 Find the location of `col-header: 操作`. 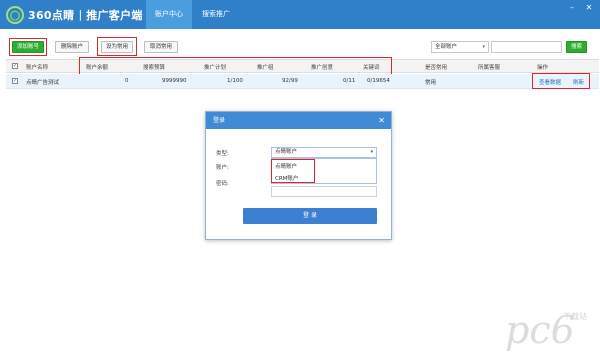

col-header: 操作 is located at coordinates (543, 68).